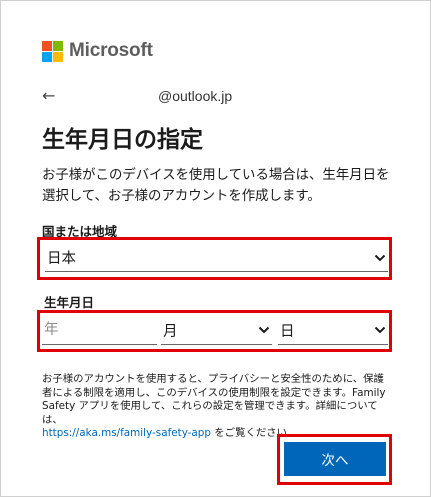 Image resolution: width=431 pixels, height=497 pixels. I want to click on back-arrow-icon: ←, so click(52, 95).